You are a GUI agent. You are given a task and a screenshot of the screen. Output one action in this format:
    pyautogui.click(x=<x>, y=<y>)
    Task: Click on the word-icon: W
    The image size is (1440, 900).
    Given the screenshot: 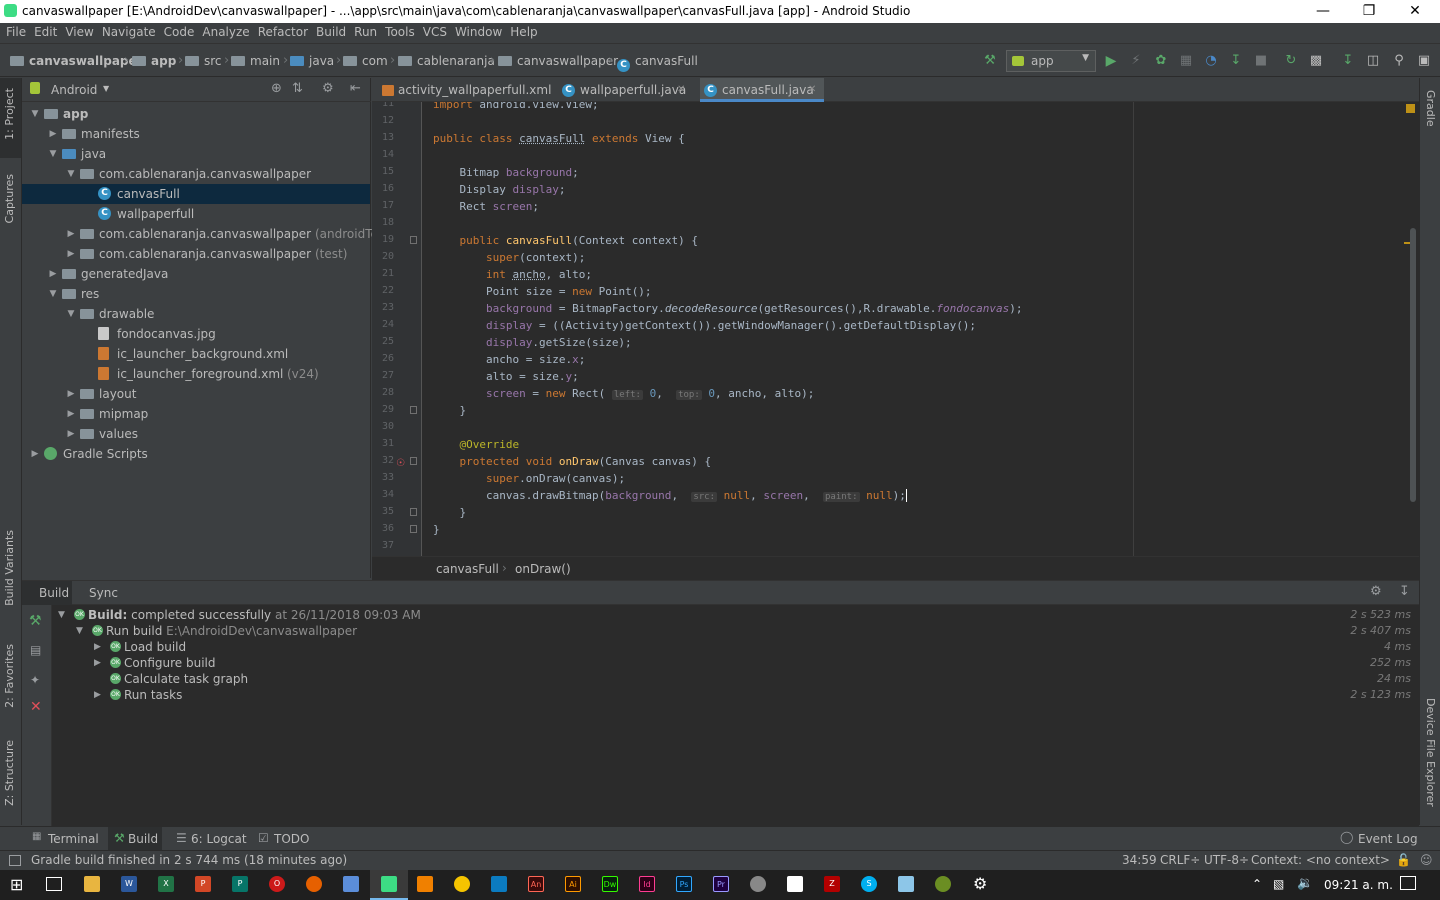 What is the action you would take?
    pyautogui.click(x=129, y=884)
    